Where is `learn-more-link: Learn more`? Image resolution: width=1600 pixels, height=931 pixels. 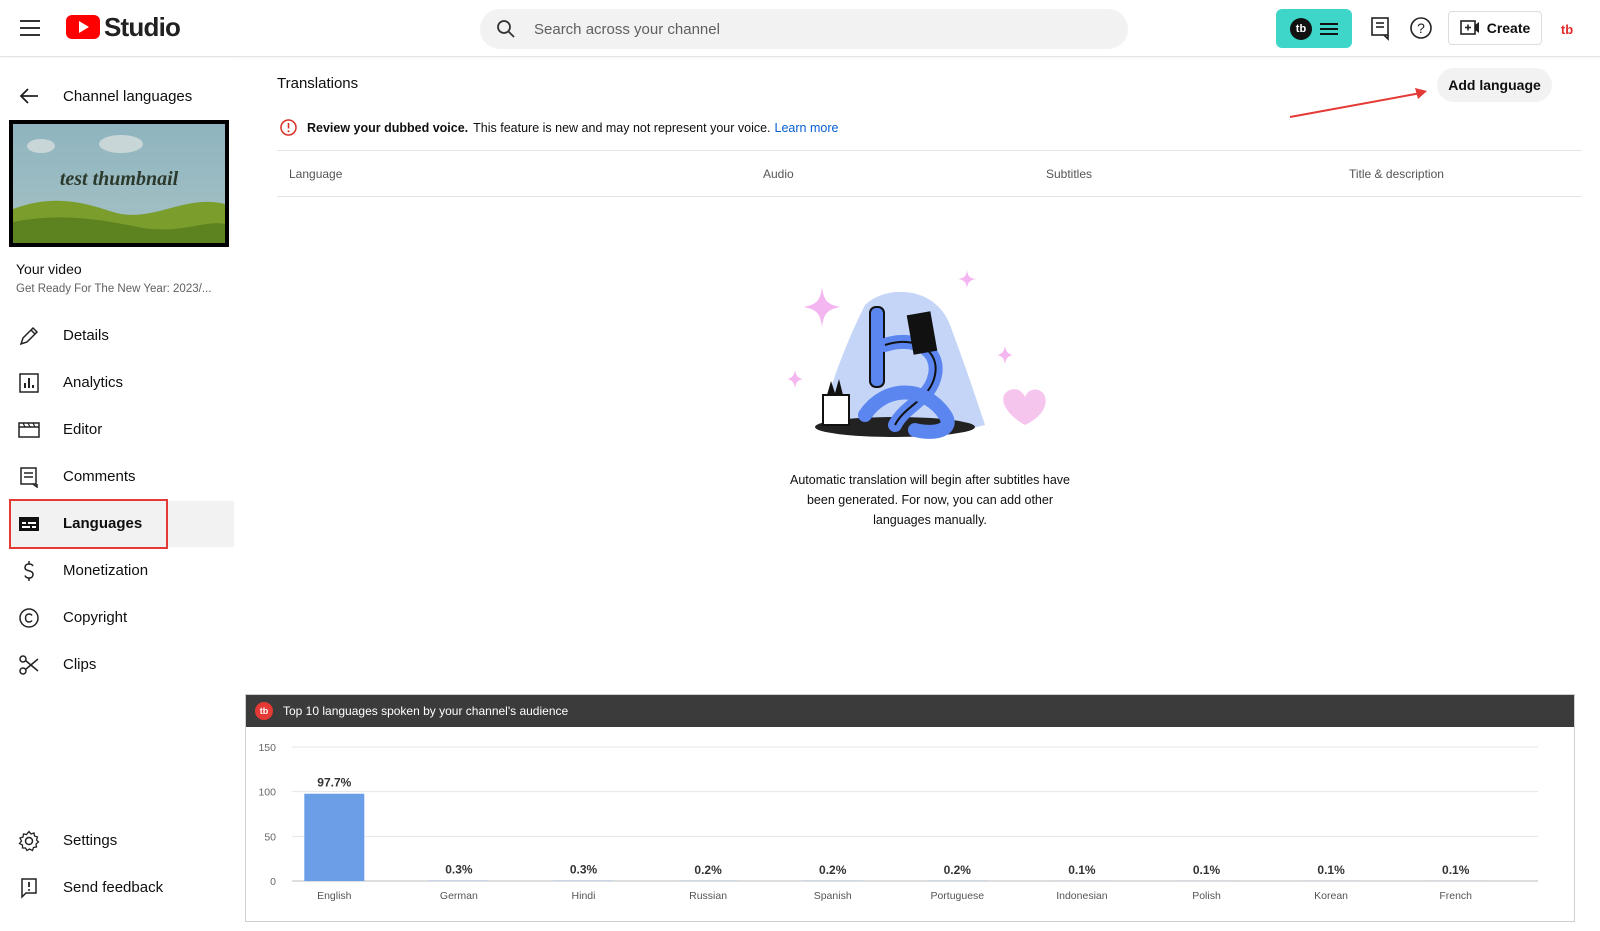 learn-more-link: Learn more is located at coordinates (807, 128).